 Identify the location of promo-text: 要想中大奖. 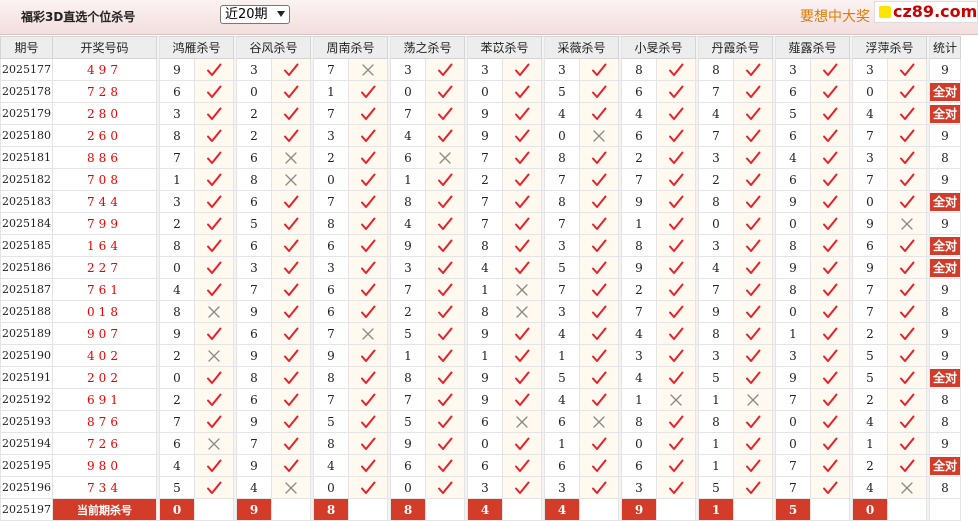
(835, 16).